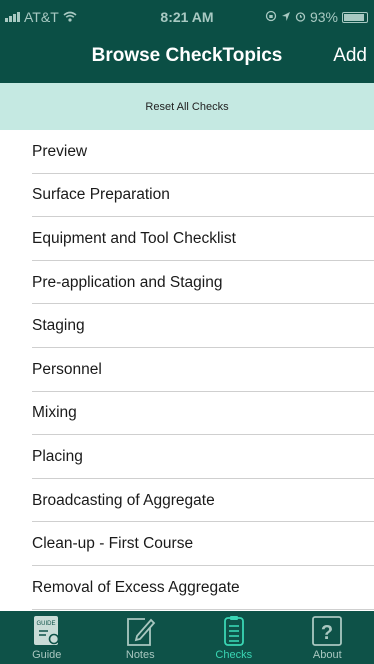 The height and width of the screenshot is (664, 374). Describe the element at coordinates (187, 55) in the screenshot. I see `page-title: Browse CheckTopics` at that location.